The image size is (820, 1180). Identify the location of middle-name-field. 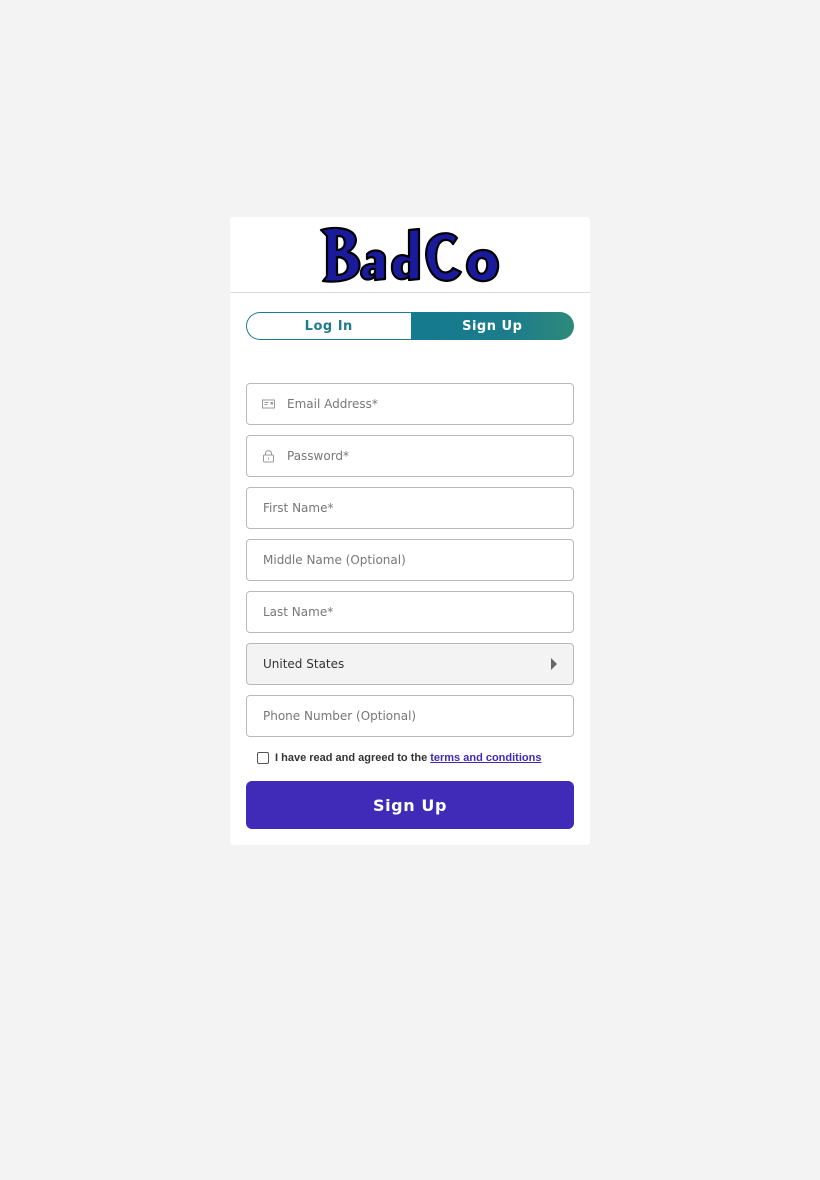
(410, 560).